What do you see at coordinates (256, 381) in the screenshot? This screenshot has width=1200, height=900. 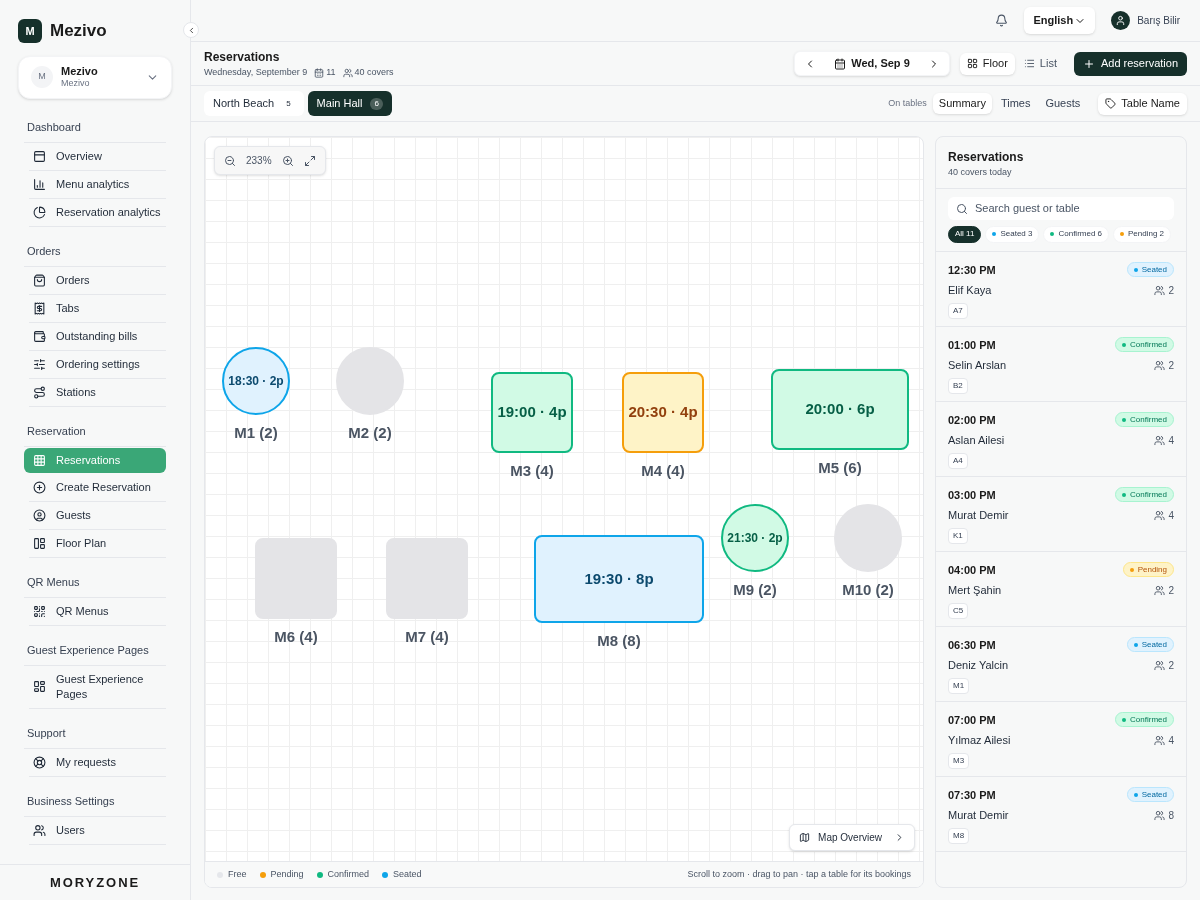 I see `table-shape: 18:30 · 2p` at bounding box center [256, 381].